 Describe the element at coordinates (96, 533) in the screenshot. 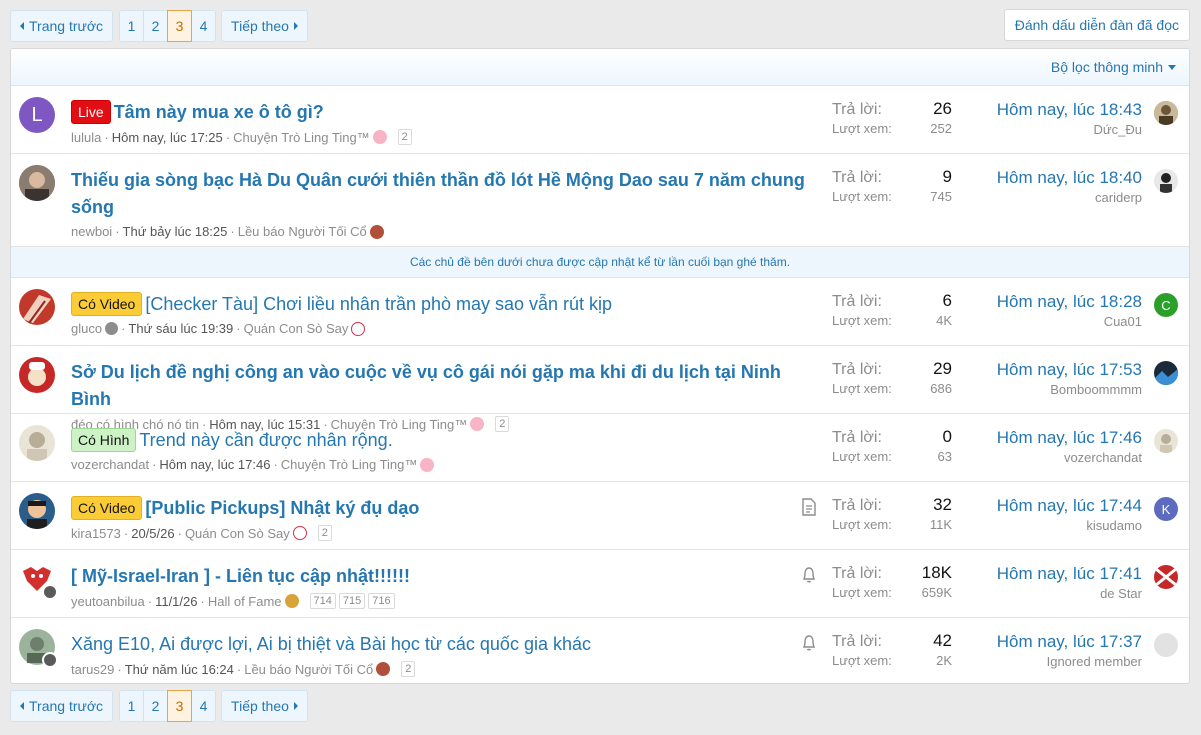

I see `thread-author: kira1573` at that location.